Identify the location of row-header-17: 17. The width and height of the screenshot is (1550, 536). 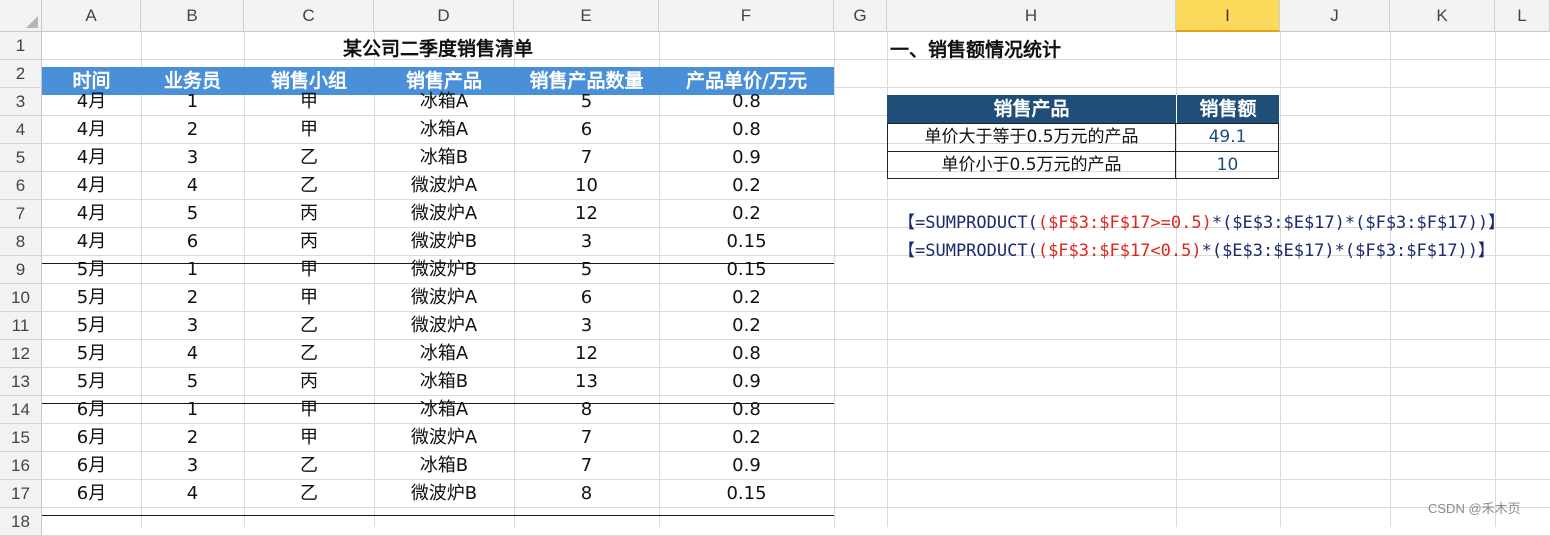
(21, 494).